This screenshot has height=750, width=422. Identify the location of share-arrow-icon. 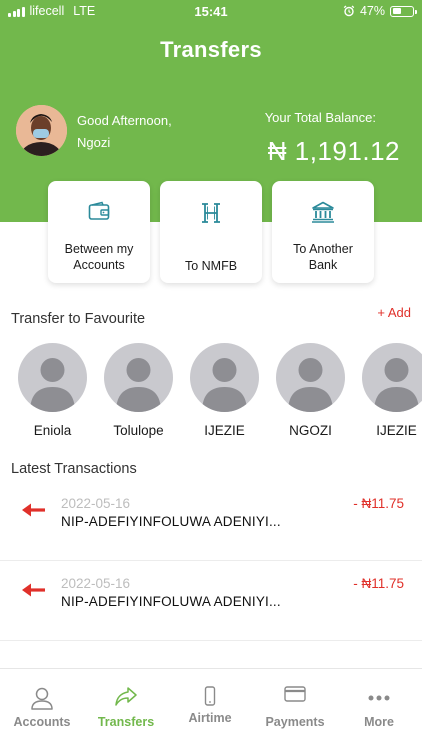
(126, 696).